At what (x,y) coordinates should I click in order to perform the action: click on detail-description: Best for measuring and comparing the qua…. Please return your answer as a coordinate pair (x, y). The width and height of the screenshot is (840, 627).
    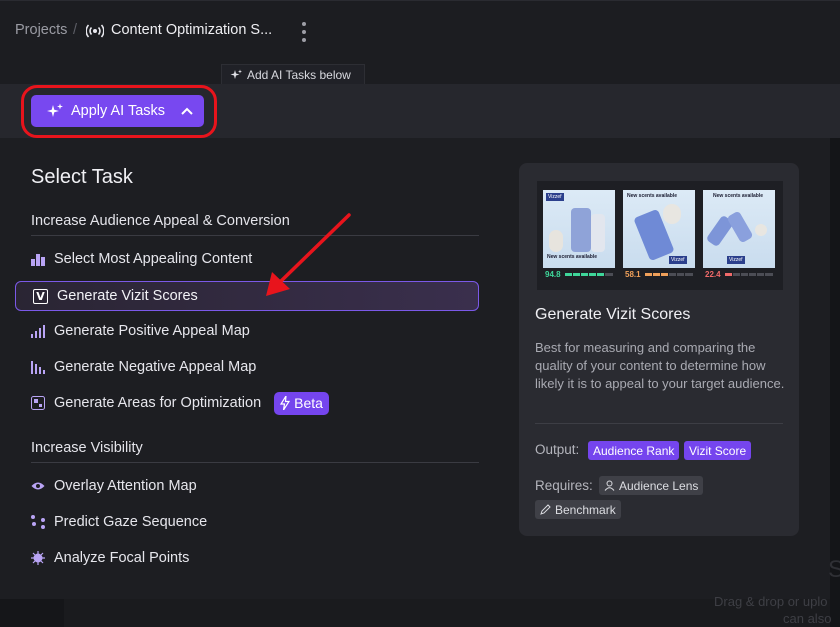
    Looking at the image, I should click on (660, 365).